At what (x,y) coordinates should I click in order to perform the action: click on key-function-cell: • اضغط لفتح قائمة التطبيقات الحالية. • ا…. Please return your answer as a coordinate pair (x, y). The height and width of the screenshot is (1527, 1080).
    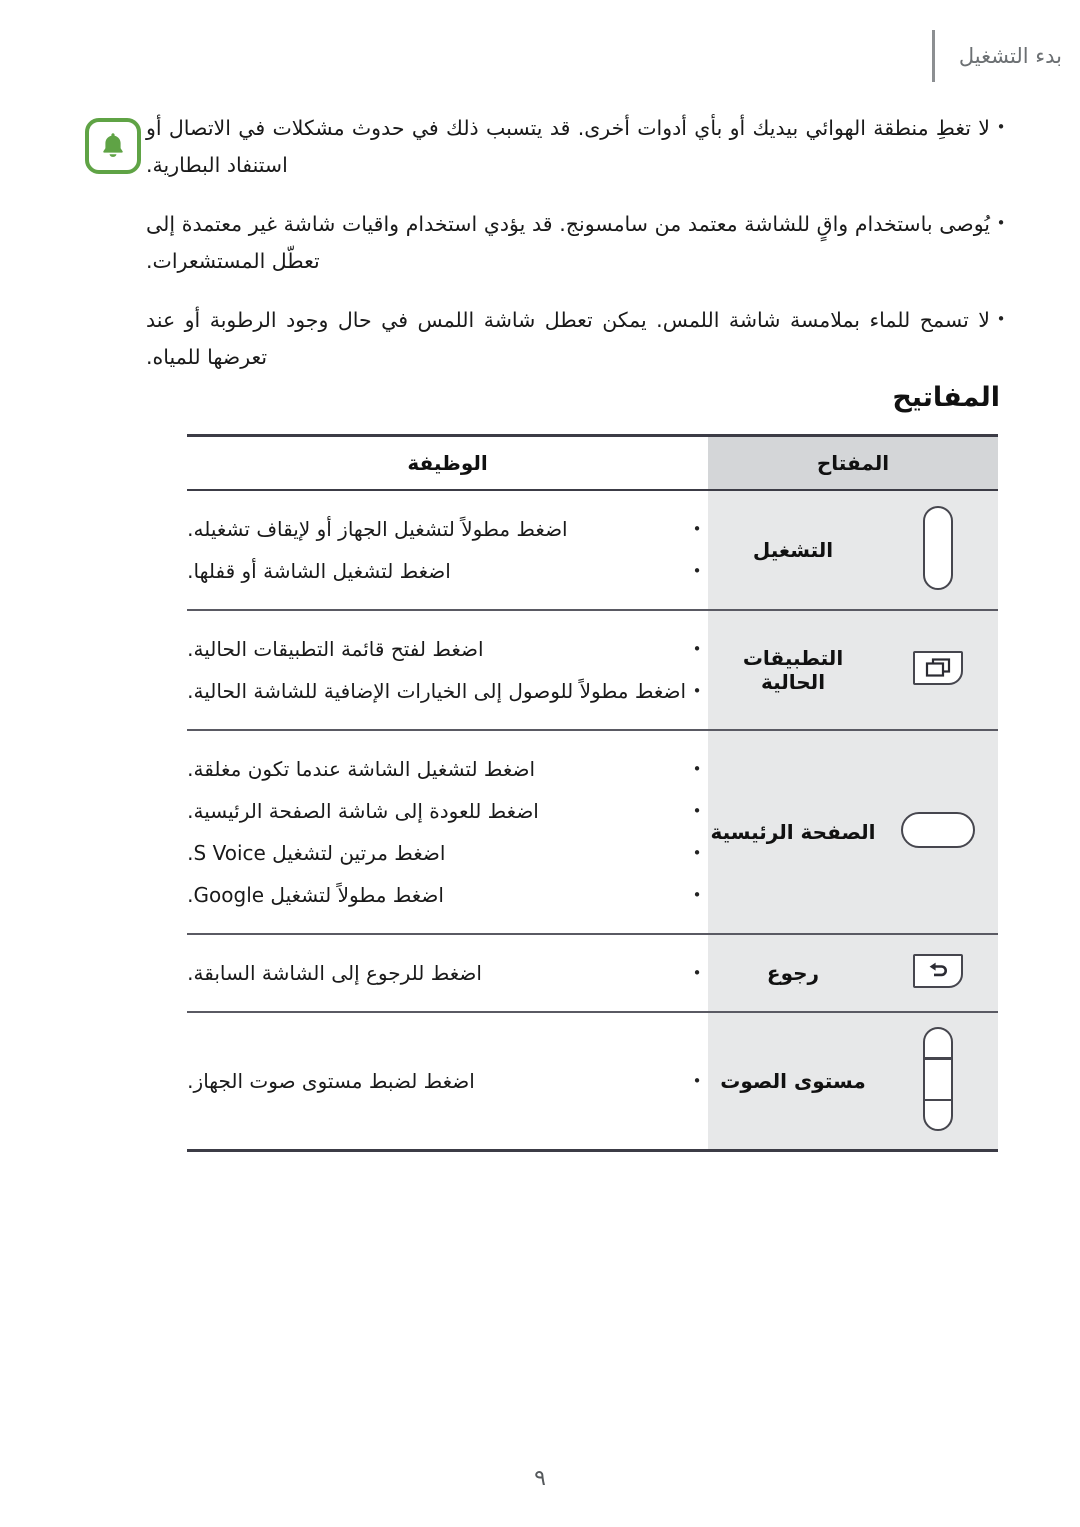
    Looking at the image, I should click on (447, 670).